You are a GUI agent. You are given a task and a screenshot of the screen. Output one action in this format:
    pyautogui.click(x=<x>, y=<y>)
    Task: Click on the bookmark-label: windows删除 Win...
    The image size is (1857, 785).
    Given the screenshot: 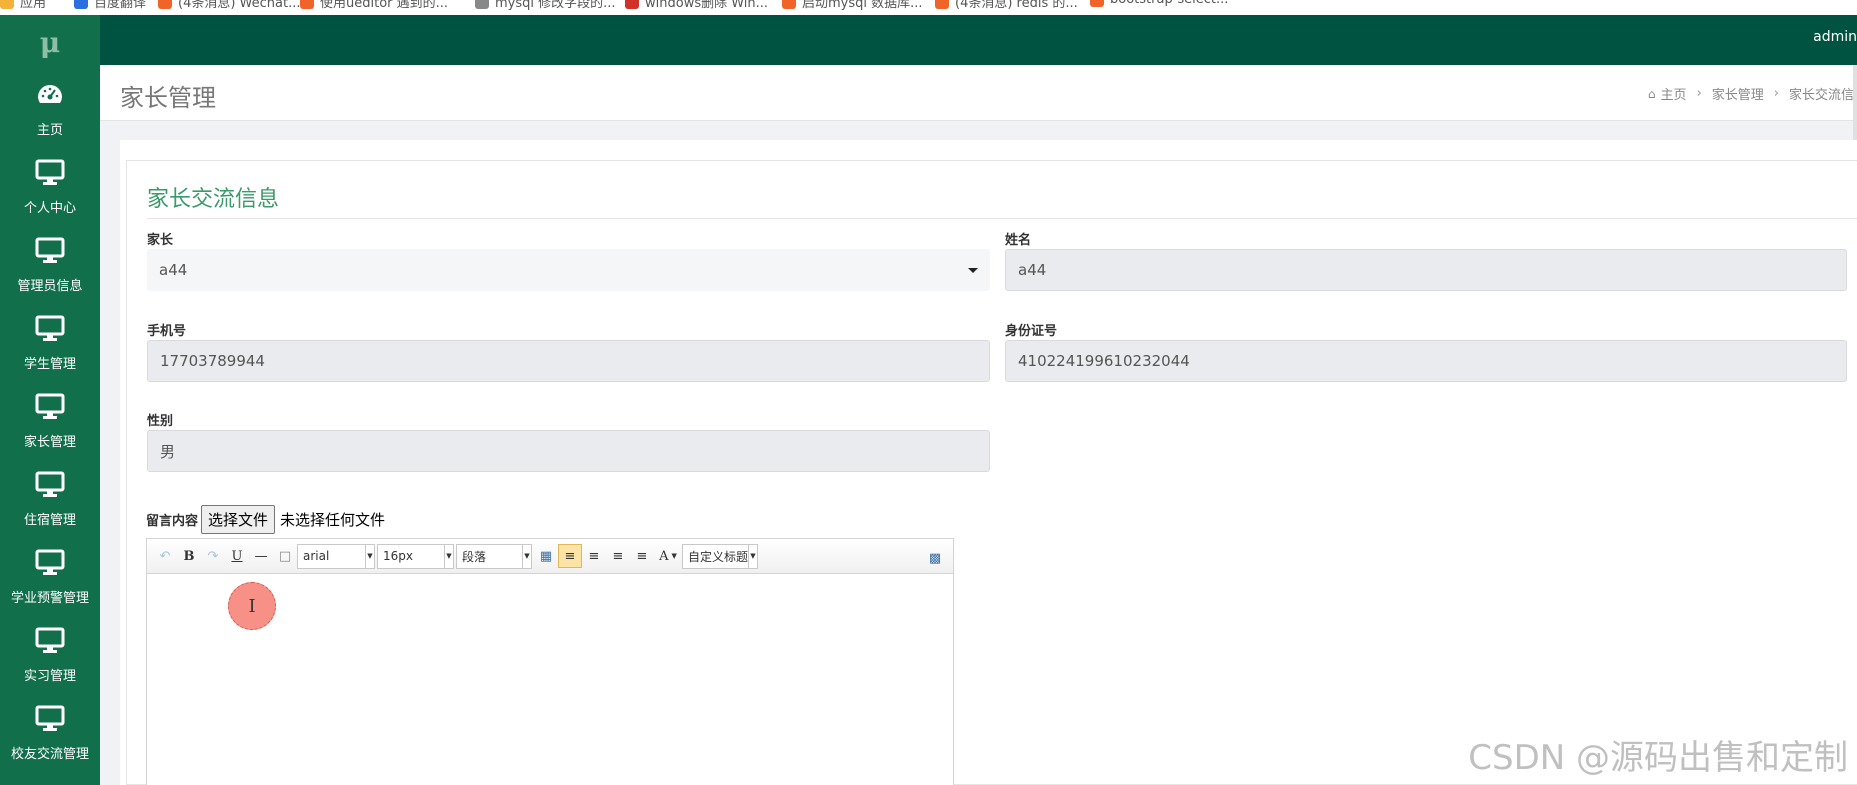 What is the action you would take?
    pyautogui.click(x=707, y=5)
    